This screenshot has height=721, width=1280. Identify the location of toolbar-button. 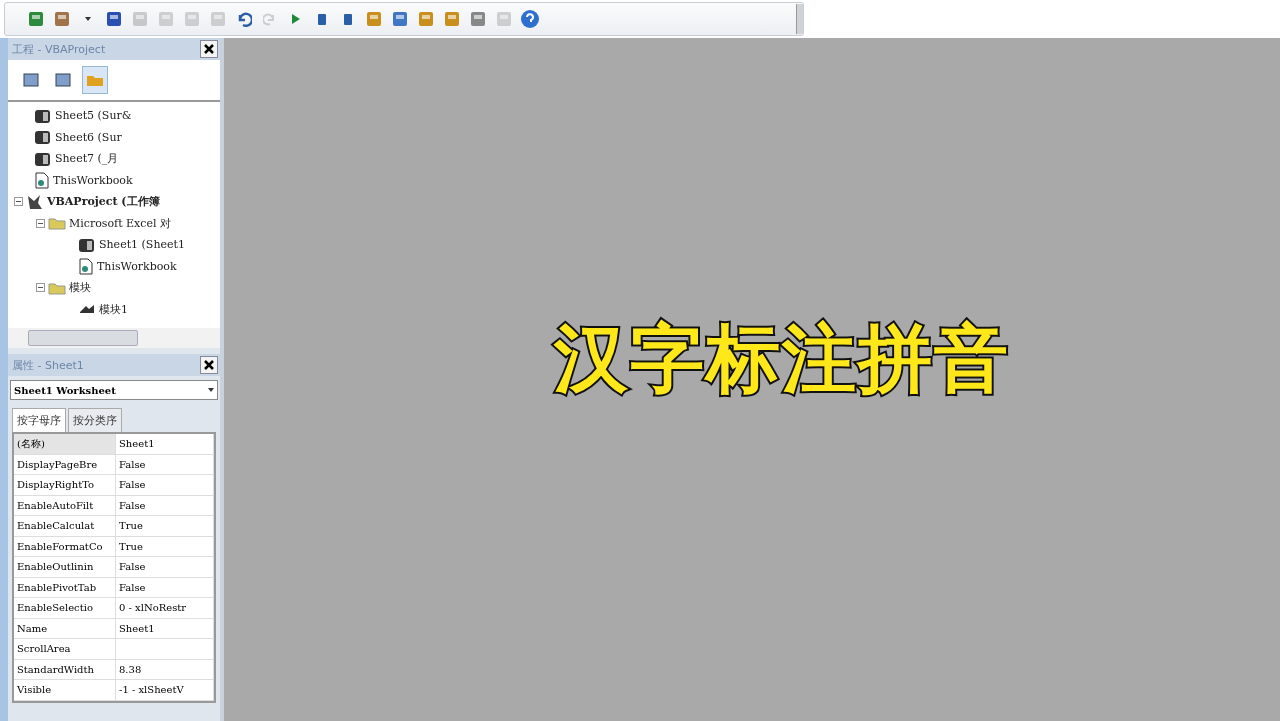
(530, 19).